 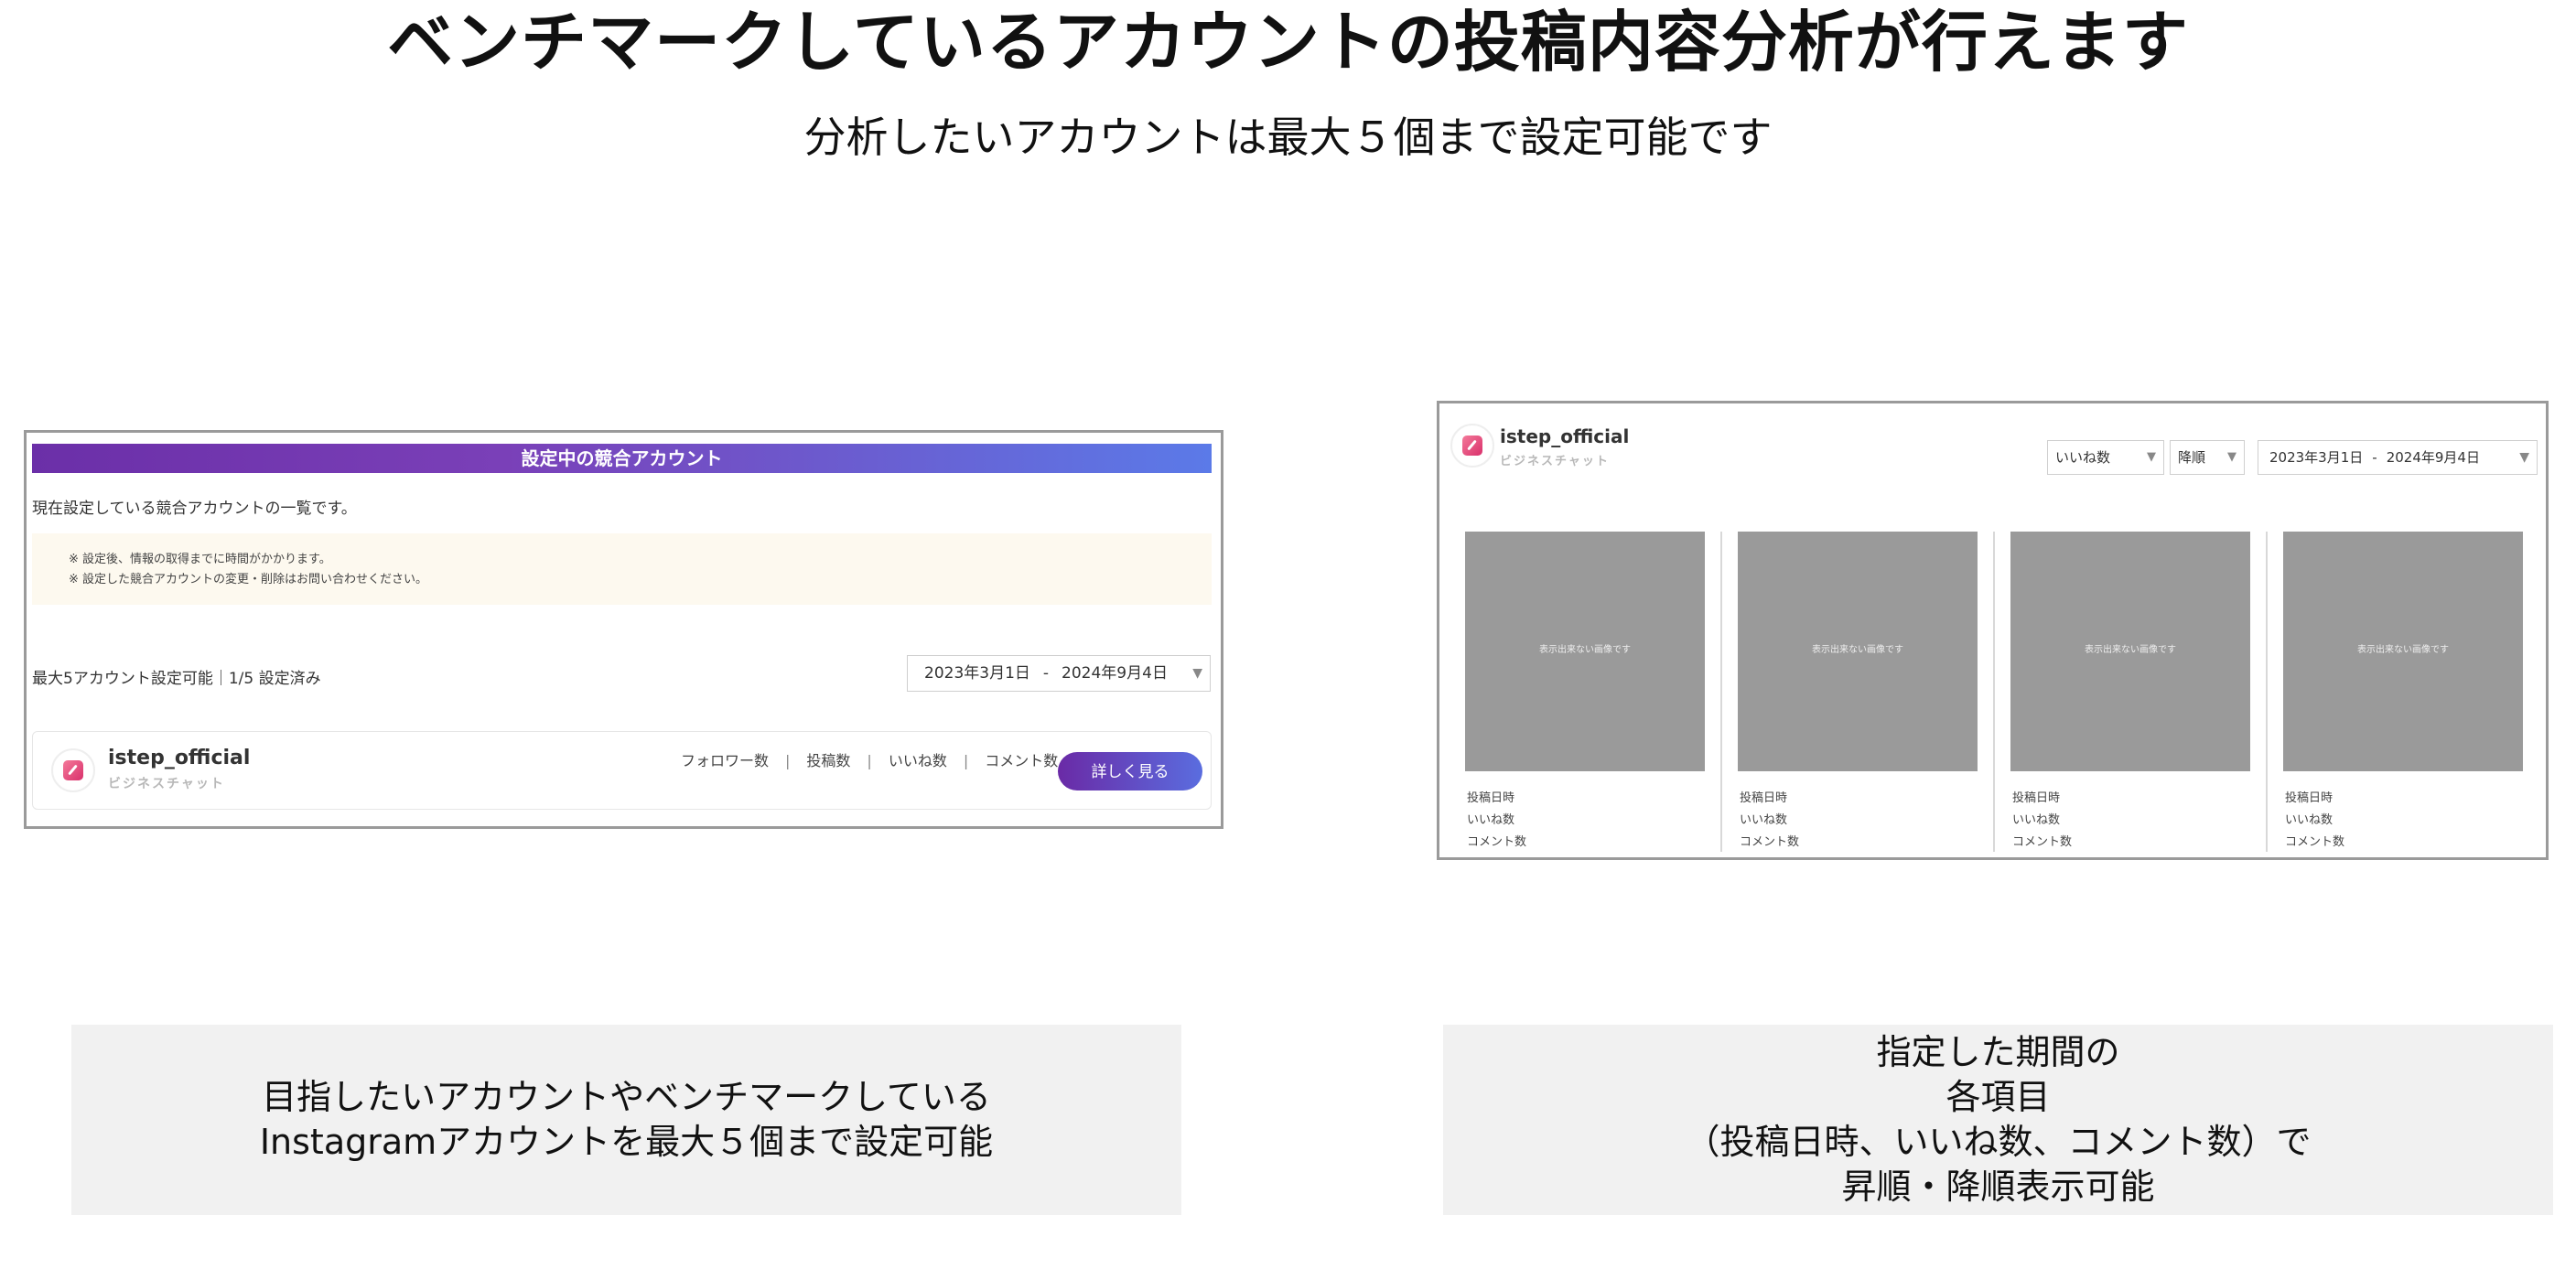 I want to click on caption-right: 指定した期間の 各項目 （投稿日時、いいね数、コメント数）で 昇順・降順表示可能, so click(x=1998, y=1120).